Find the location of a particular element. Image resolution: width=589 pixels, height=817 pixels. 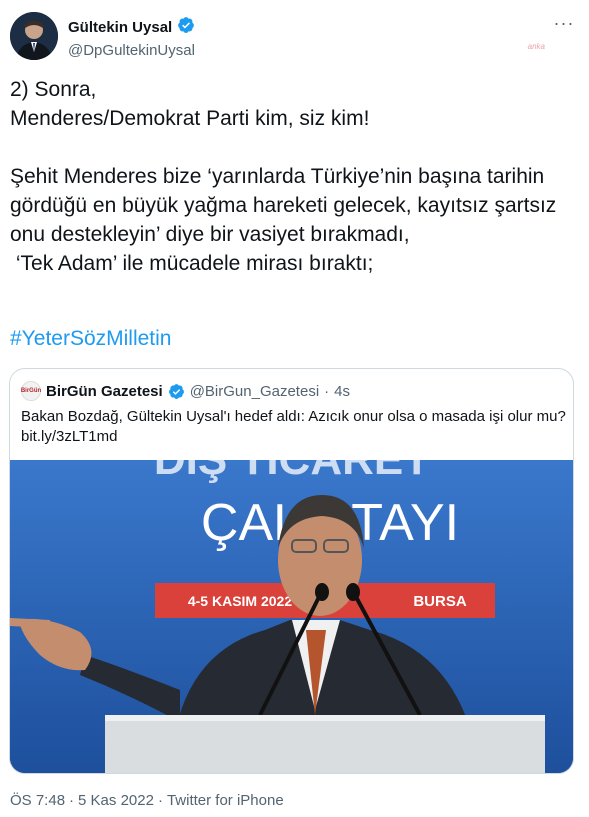

quoted-author-handle: @BirGun_Gazetesi is located at coordinates (254, 391).